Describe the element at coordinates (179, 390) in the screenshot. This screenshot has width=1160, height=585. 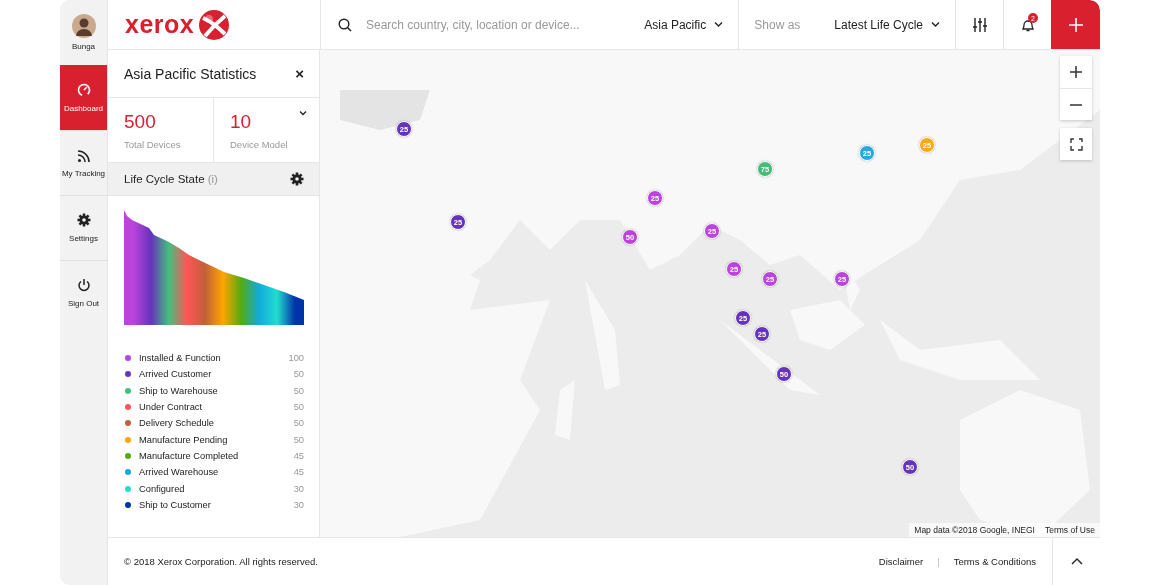
I see `legend-label: Ship to Warehouse` at that location.